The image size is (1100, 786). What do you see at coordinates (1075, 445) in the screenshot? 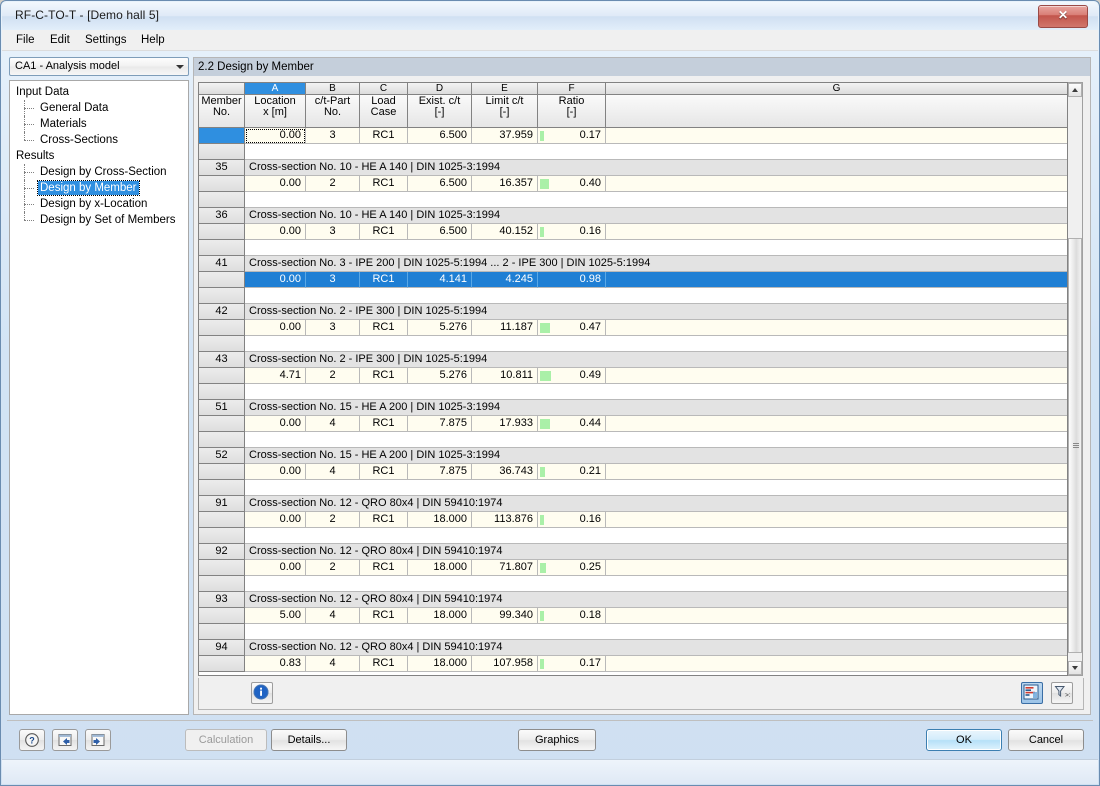
I see `scrollbar-thumb` at bounding box center [1075, 445].